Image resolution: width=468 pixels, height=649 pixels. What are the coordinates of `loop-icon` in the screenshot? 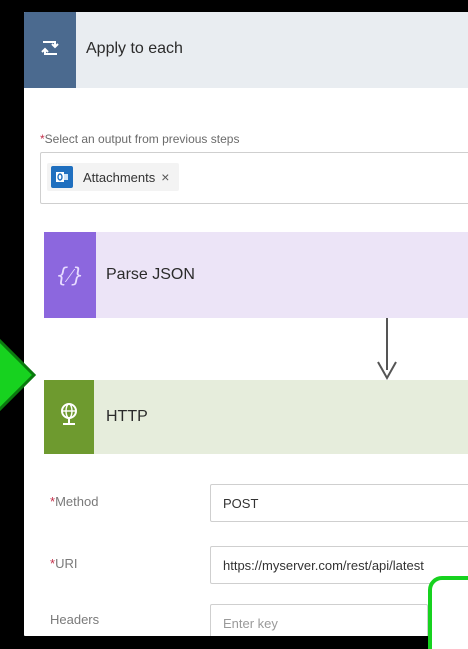 It's located at (50, 50).